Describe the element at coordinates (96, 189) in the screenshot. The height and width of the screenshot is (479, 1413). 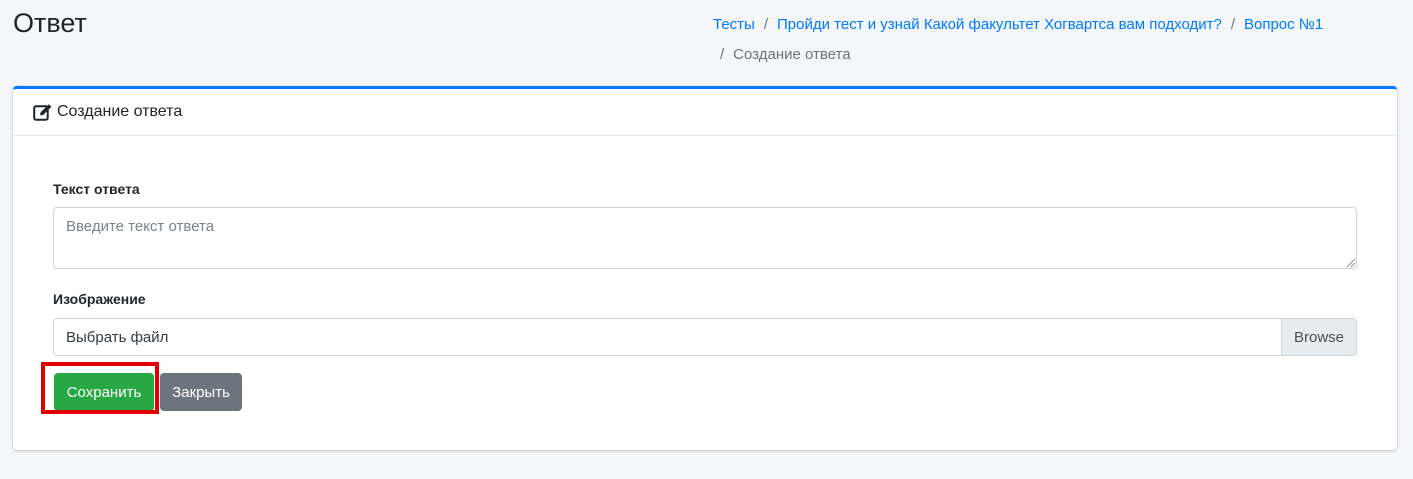
I see `answer-text-label: Текст ответа` at that location.